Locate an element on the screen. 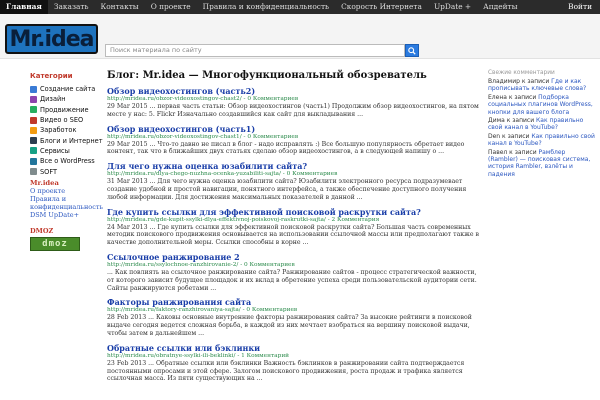 This screenshot has width=600, height=400. category-label: Блоги и Интернет is located at coordinates (71, 140).